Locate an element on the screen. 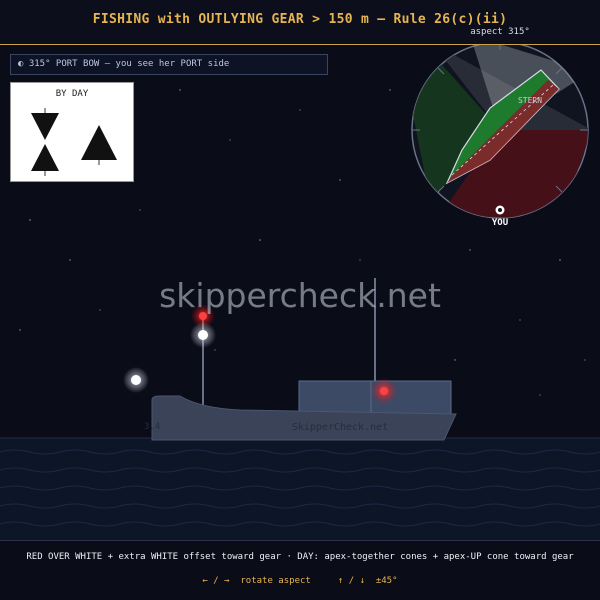  day-shapes-card: BY DAY is located at coordinates (72, 132).